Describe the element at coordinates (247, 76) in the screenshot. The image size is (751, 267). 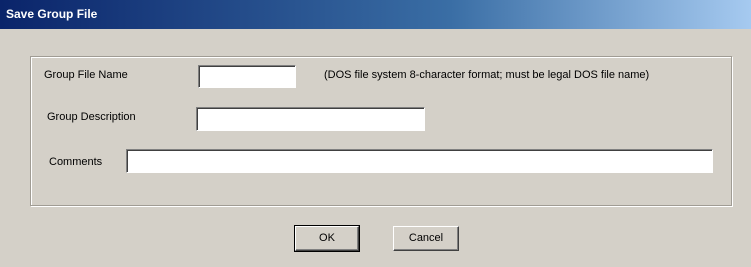
I see `group-file-name-input` at that location.